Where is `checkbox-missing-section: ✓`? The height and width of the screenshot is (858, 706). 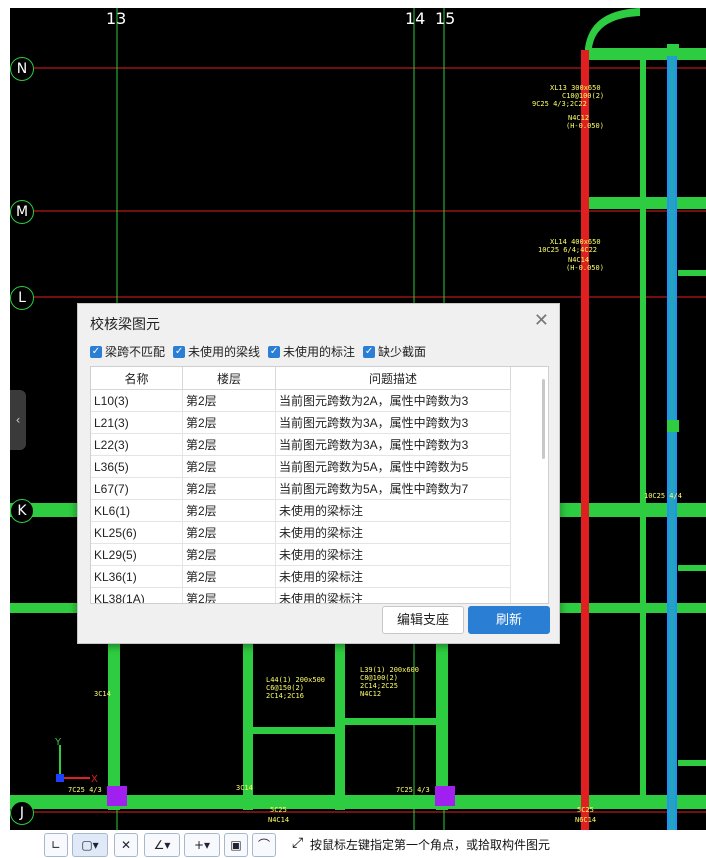 checkbox-missing-section: ✓ is located at coordinates (369, 351).